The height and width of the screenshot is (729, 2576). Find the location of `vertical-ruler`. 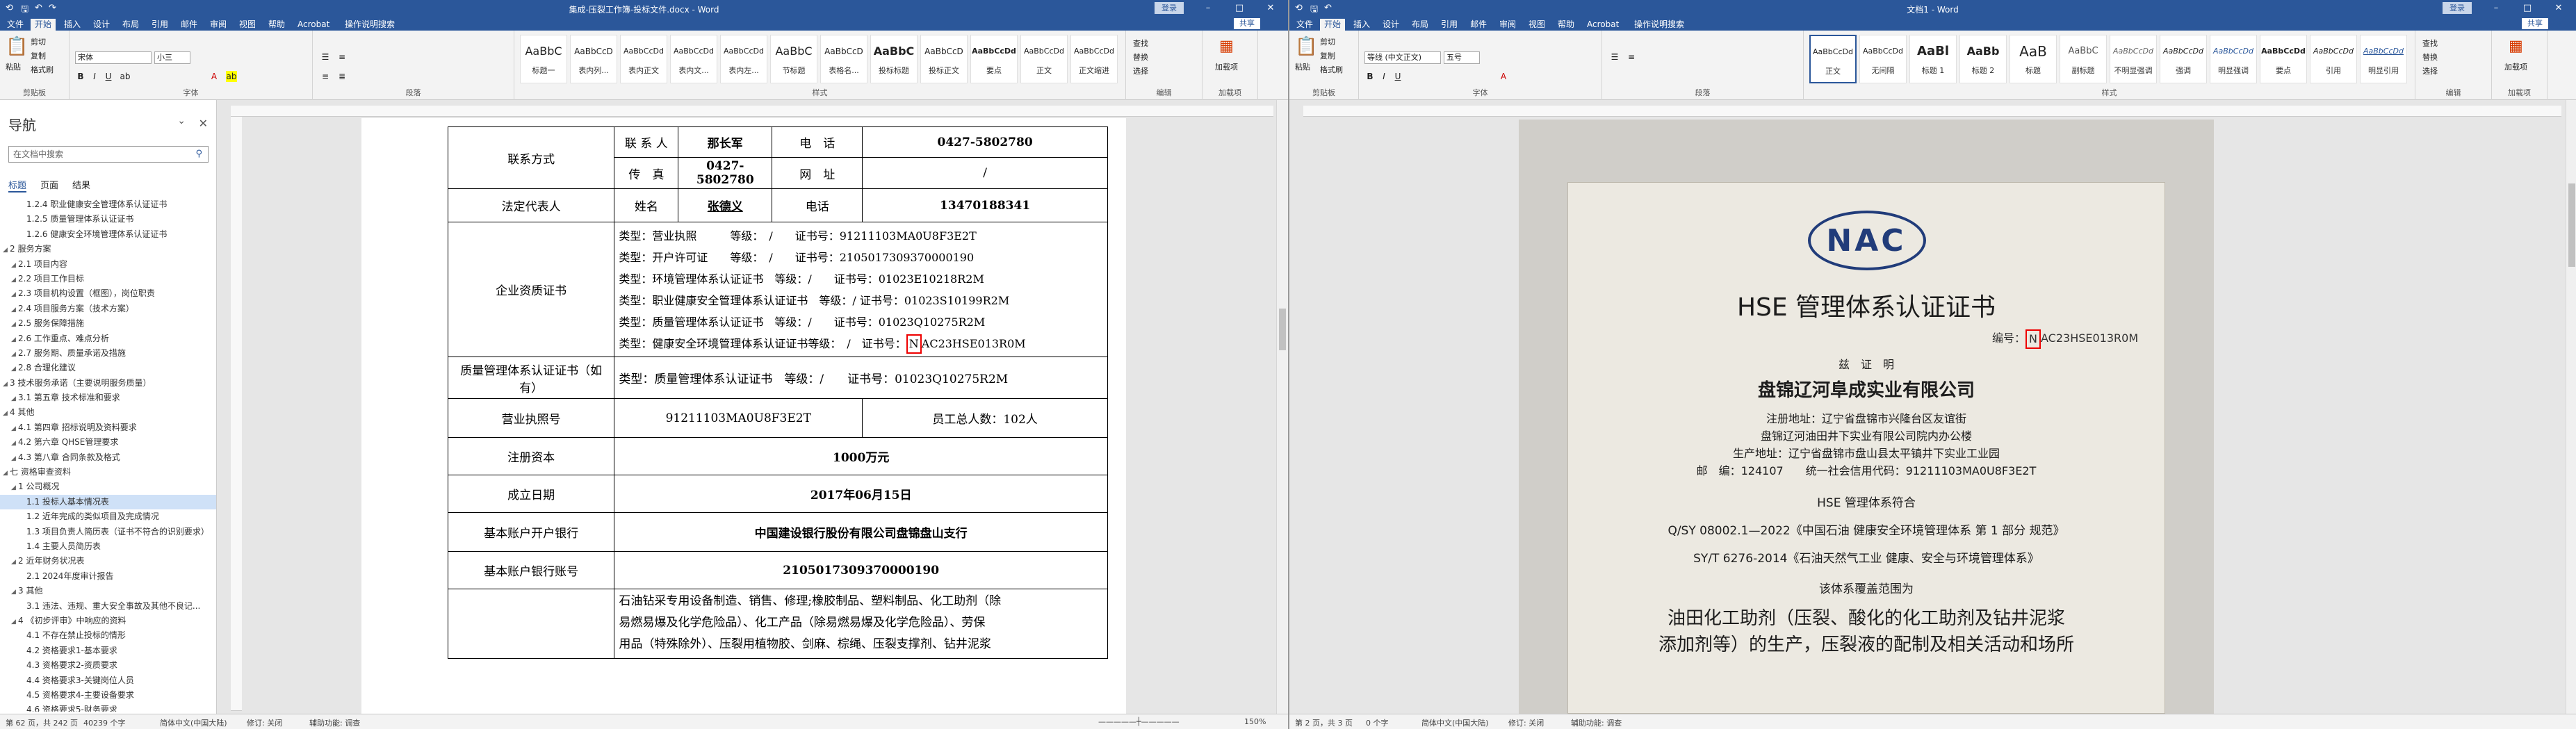

vertical-ruler is located at coordinates (236, 414).